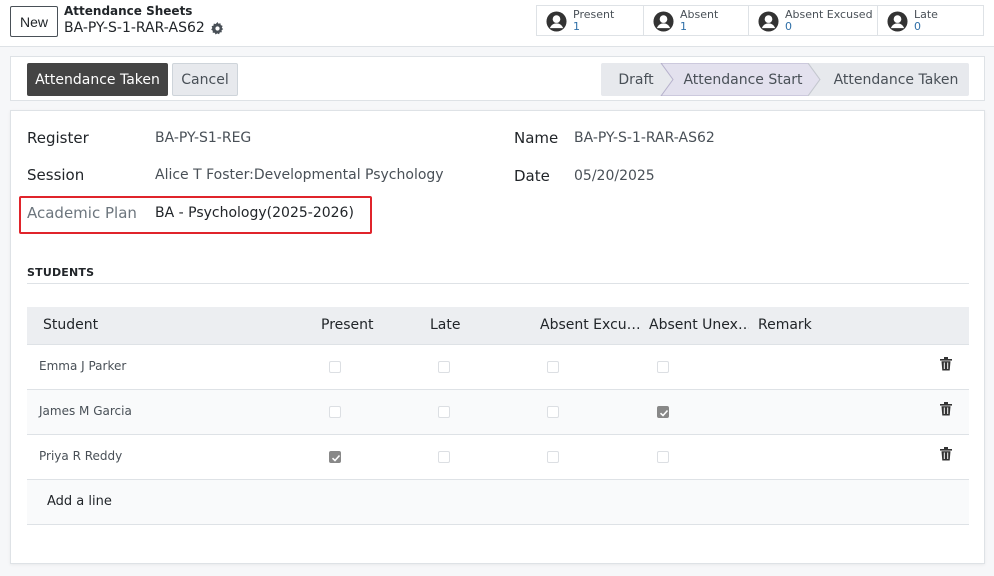 The width and height of the screenshot is (994, 576). I want to click on attendance-stats: Present 1 Absent 1 Absent Excused 0 Late 0, so click(760, 20).